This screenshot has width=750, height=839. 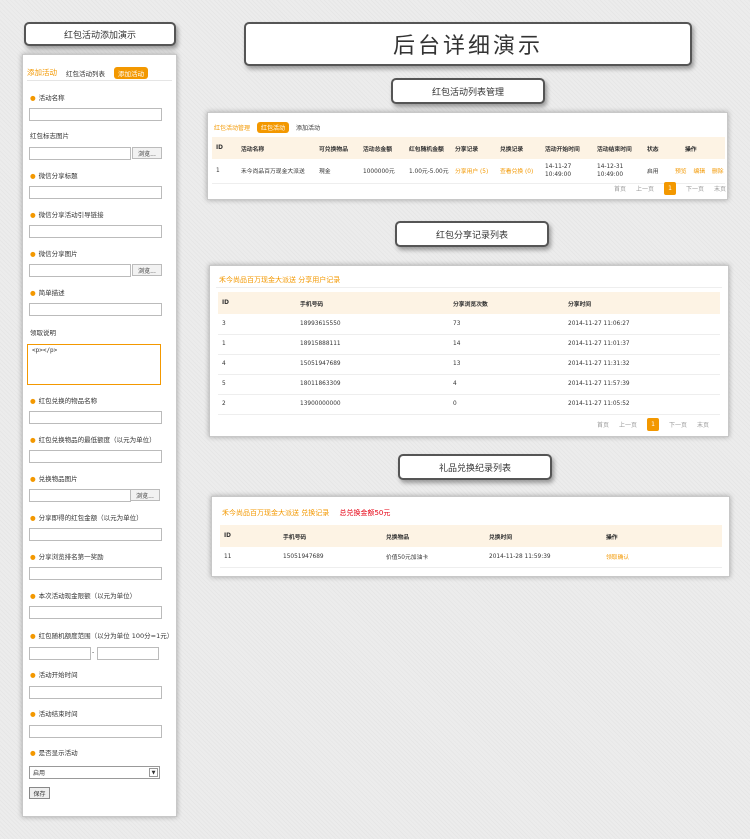 I want to click on wx-link-input, so click(x=95, y=231).